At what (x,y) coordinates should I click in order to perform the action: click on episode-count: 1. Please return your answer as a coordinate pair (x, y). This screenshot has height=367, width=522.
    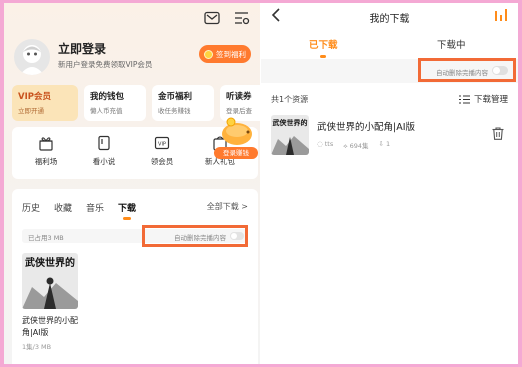
    Looking at the image, I should click on (388, 144).